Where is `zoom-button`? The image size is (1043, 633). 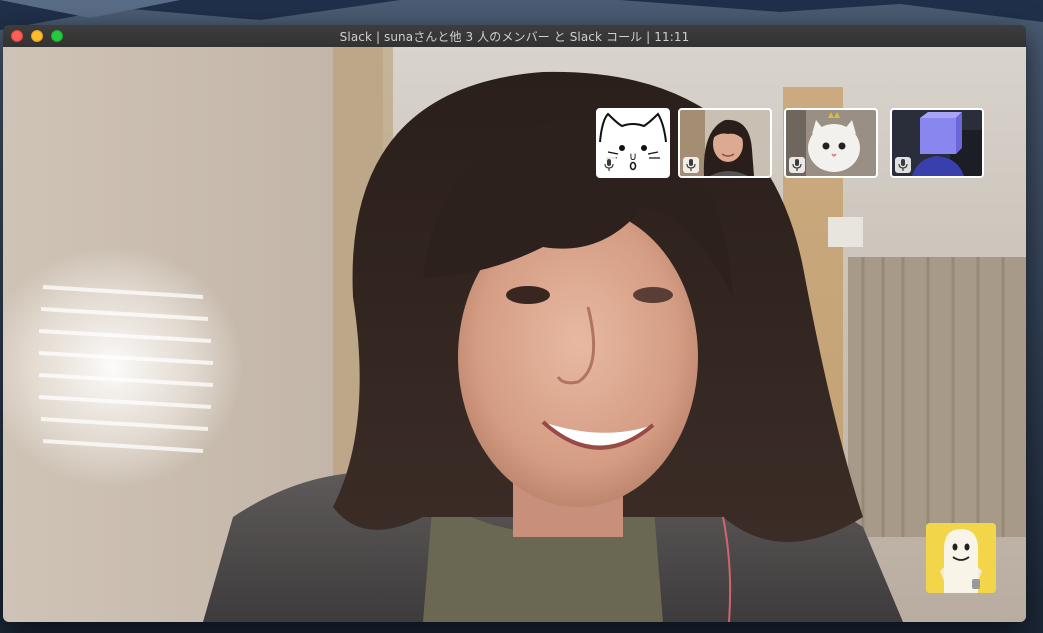
zoom-button is located at coordinates (57, 36).